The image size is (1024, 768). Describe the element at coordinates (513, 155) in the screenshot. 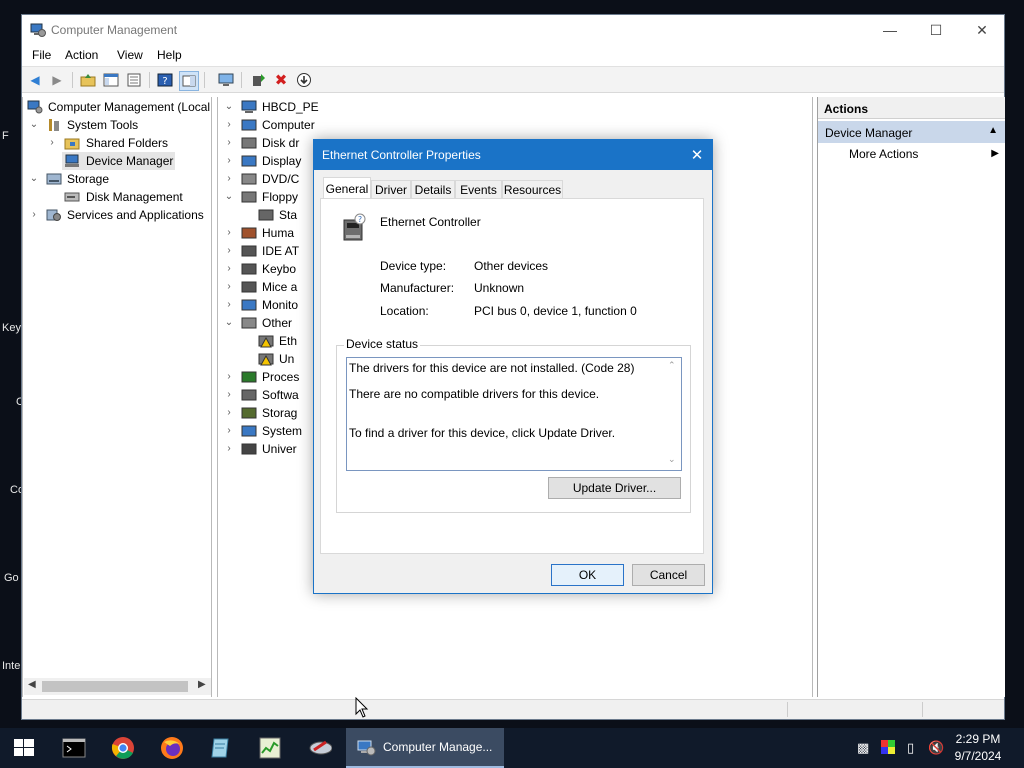

I see `dialog-titlebar: Ethernet Controller Properties ✕` at that location.